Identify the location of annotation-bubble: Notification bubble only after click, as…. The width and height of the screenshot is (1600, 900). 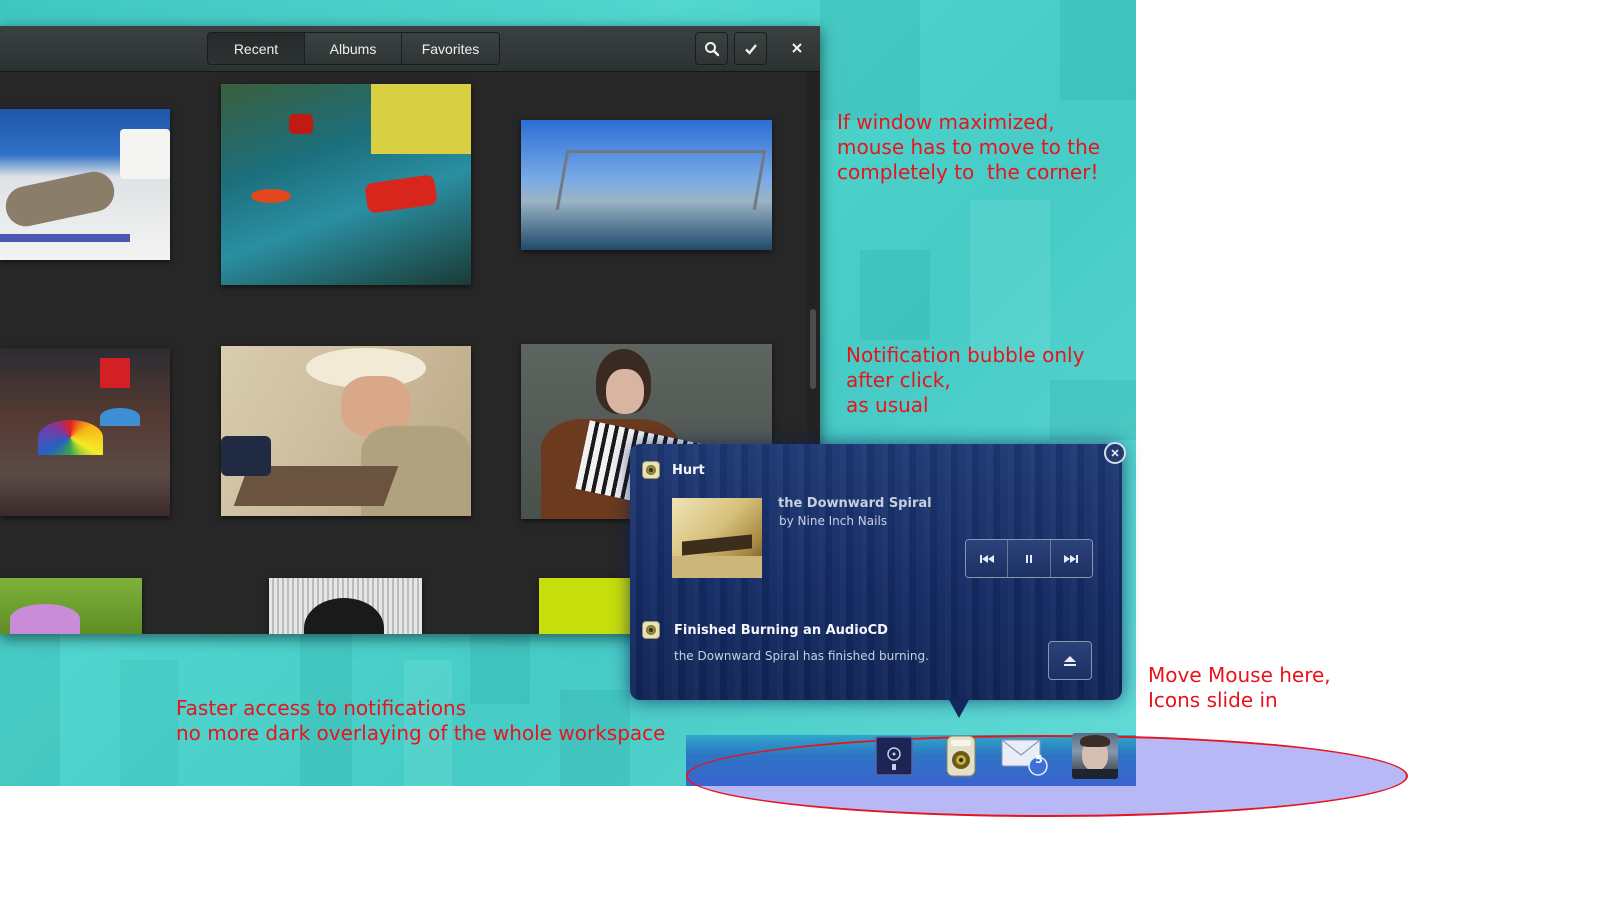
(965, 380).